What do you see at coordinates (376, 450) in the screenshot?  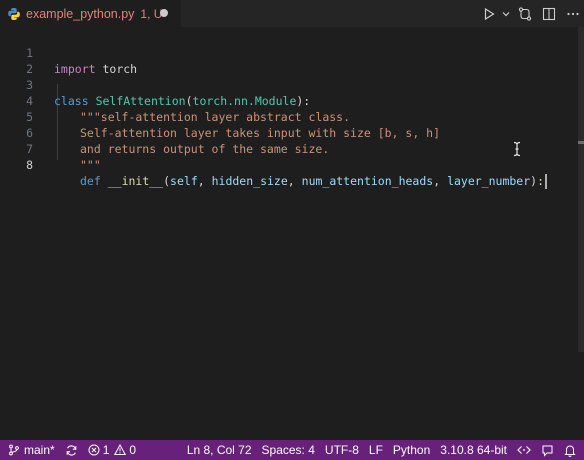 I see `end-of-line: LF` at bounding box center [376, 450].